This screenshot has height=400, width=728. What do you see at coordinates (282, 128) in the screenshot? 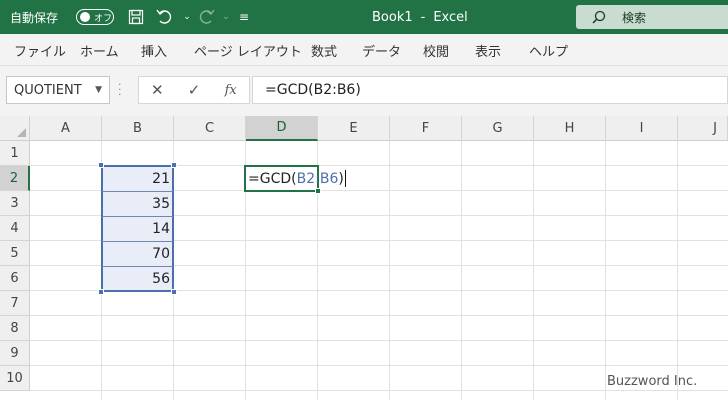
I see `column-header-d: D` at bounding box center [282, 128].